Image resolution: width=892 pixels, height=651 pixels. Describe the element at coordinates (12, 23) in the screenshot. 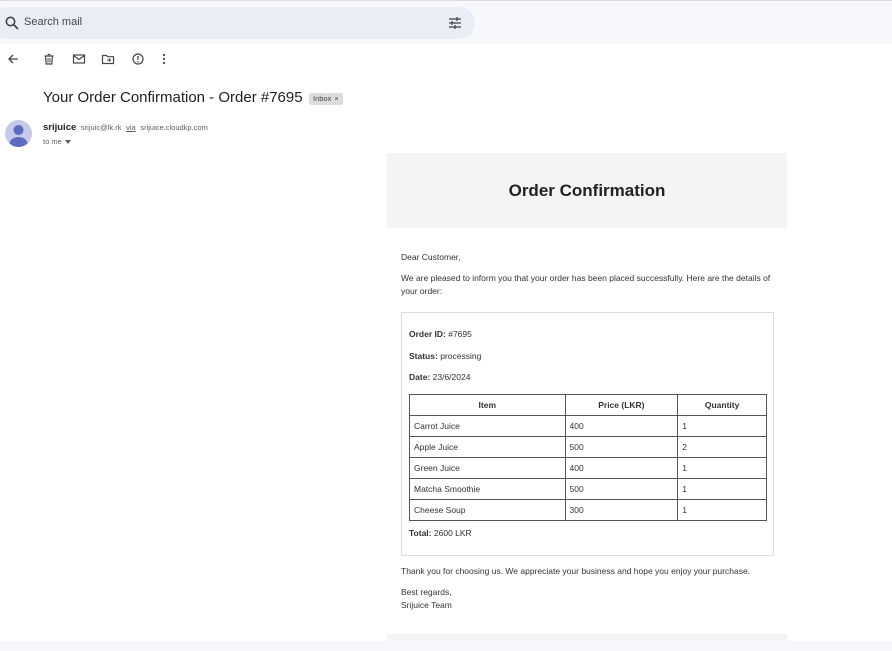

I see `search-icon` at that location.